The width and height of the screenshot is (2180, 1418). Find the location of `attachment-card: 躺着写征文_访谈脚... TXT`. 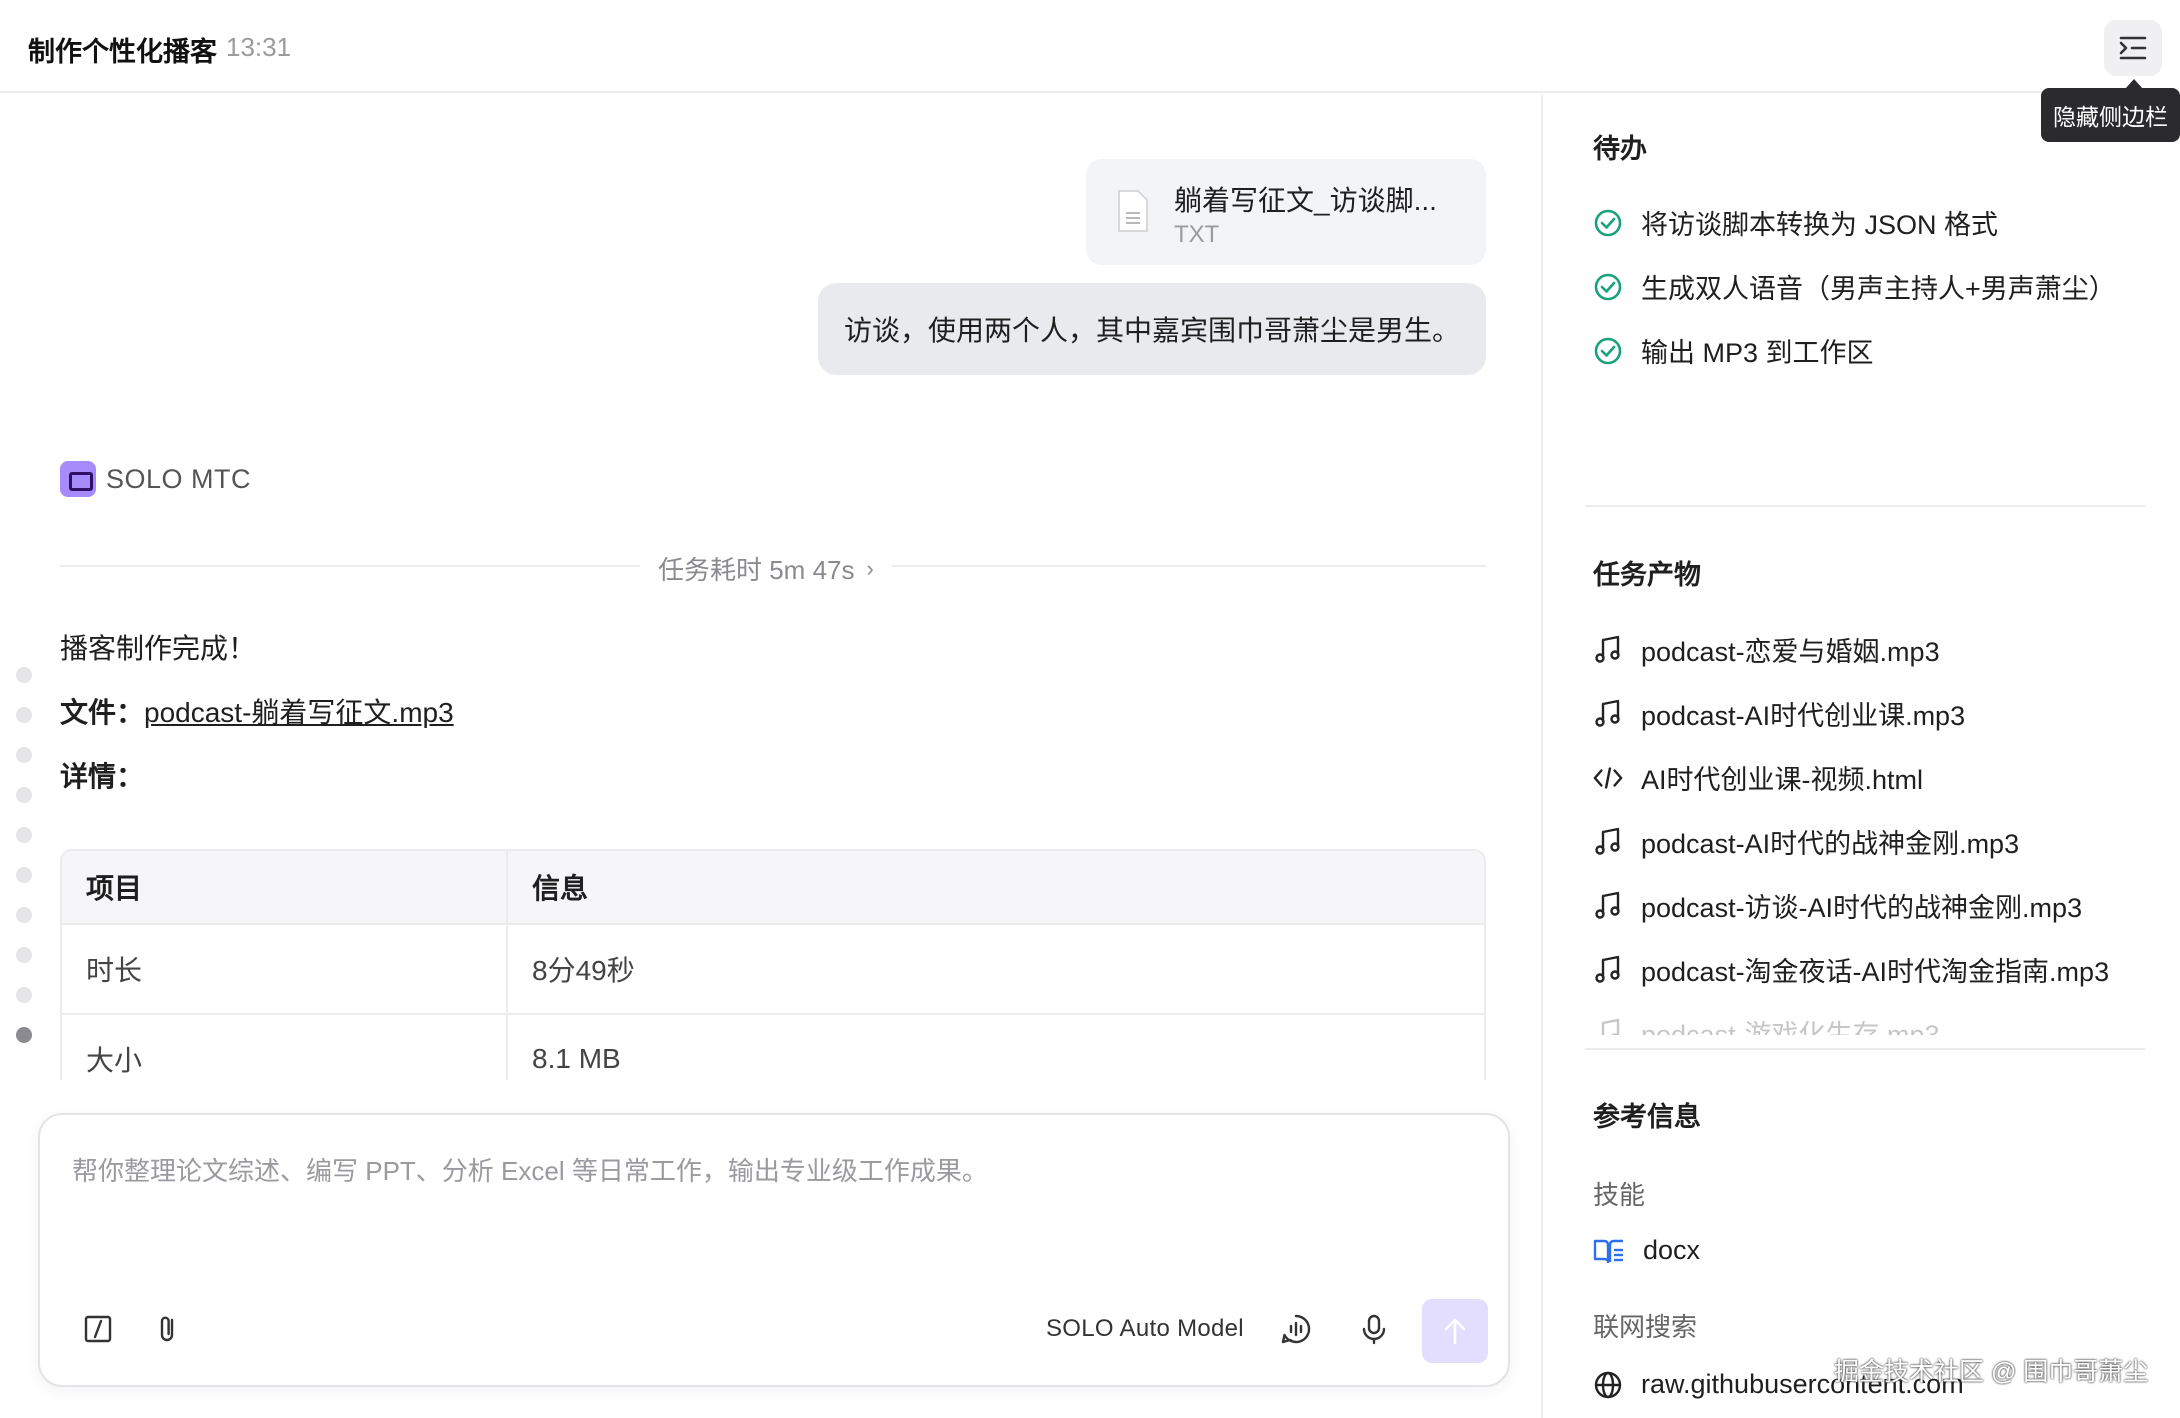

attachment-card: 躺着写征文_访谈脚... TXT is located at coordinates (1286, 212).